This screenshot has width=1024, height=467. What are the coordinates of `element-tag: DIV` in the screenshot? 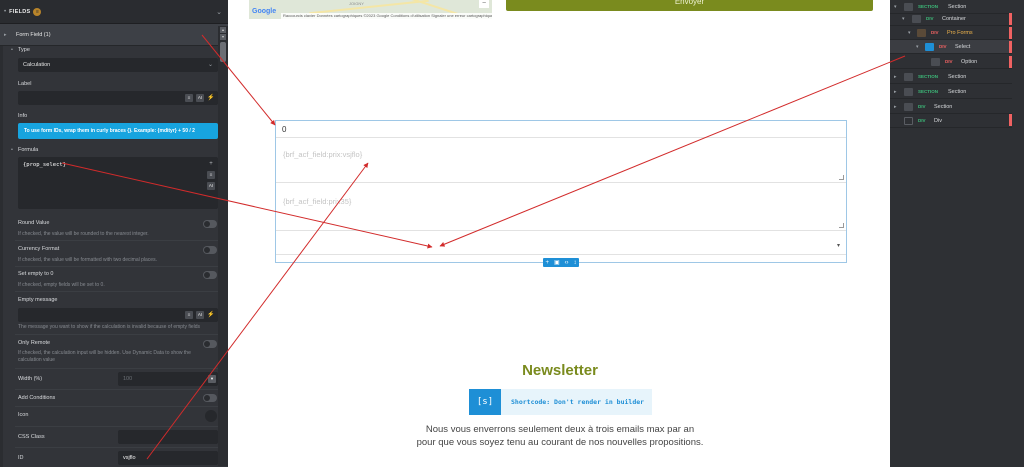 It's located at (935, 32).